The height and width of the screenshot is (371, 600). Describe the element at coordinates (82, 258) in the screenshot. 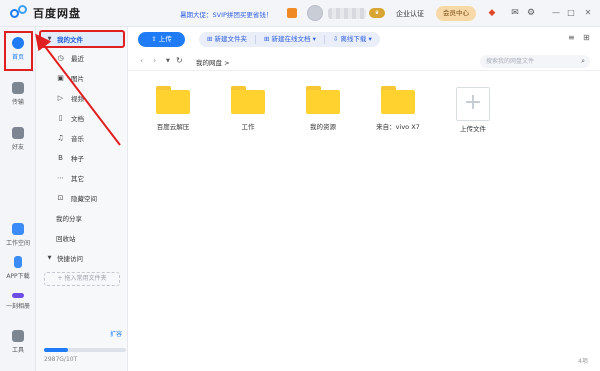

I see `nav-quick-access: ▼ 快捷访问` at that location.